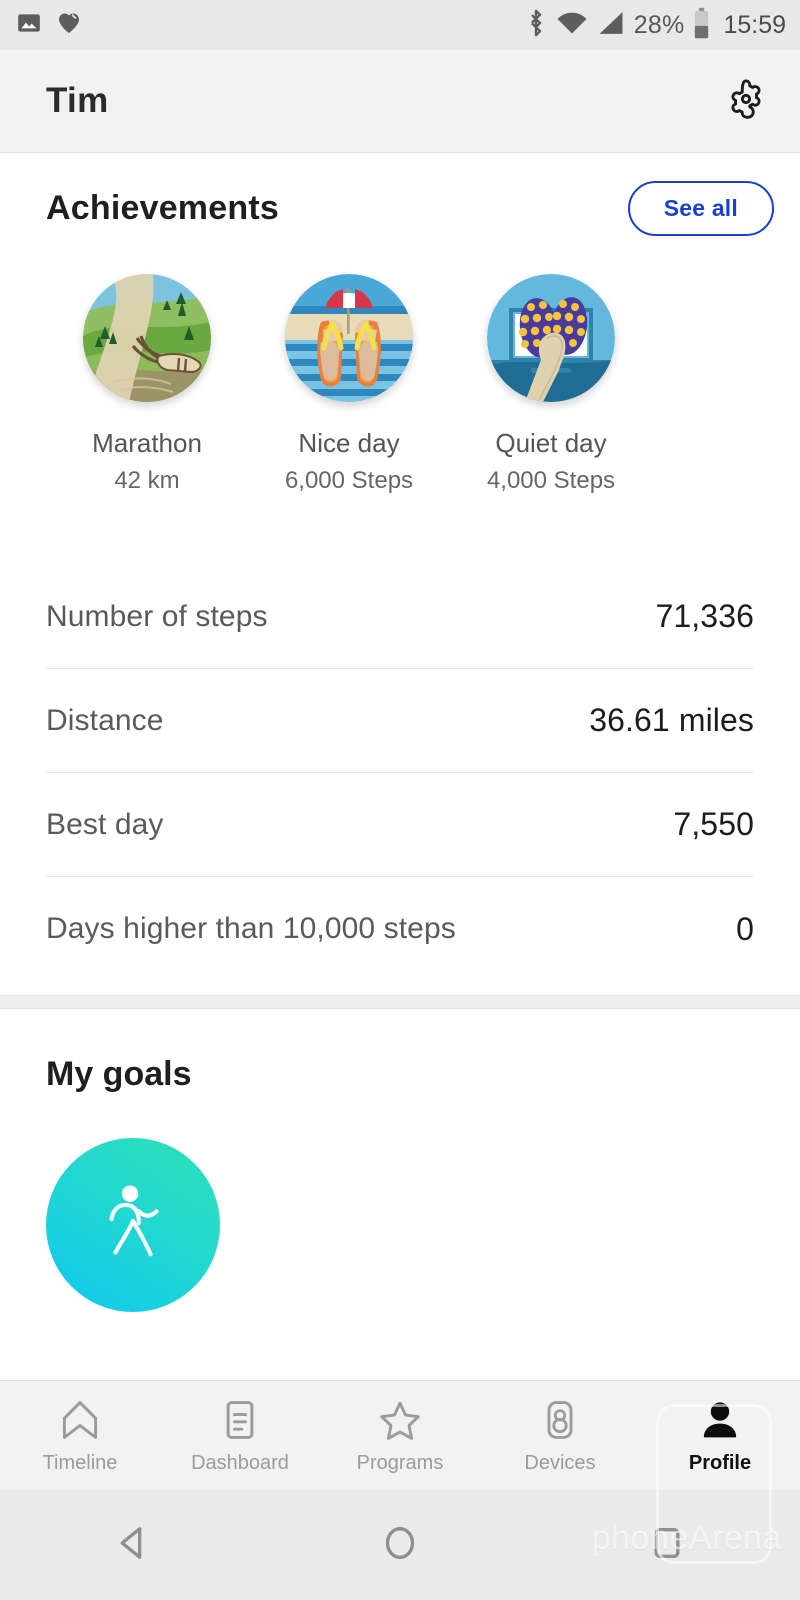  Describe the element at coordinates (713, 824) in the screenshot. I see `stat-value: 7,550` at that location.